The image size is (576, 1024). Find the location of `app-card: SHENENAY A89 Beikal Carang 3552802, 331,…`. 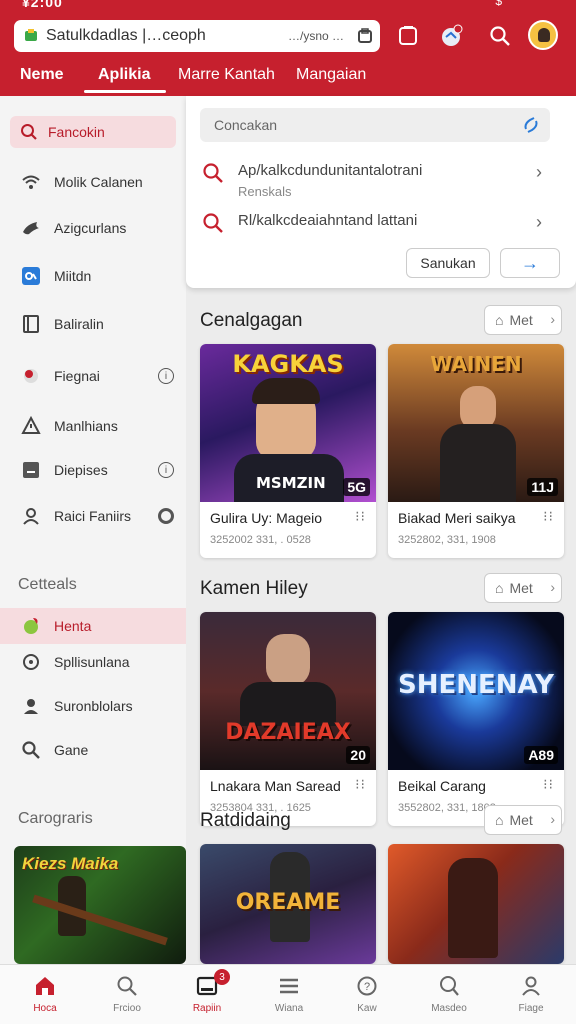

app-card: SHENENAY A89 Beikal Carang 3552802, 331,… is located at coordinates (476, 719).